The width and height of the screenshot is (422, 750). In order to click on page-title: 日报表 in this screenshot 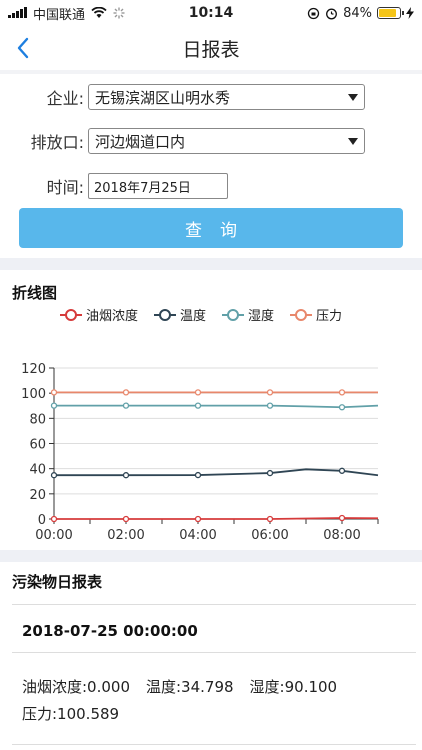, I will do `click(211, 49)`.